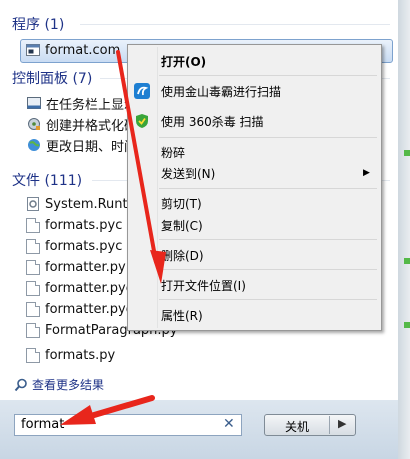 Image resolution: width=410 pixels, height=459 pixels. What do you see at coordinates (118, 408) in the screenshot?
I see `annotation-arrow-to-search` at bounding box center [118, 408].